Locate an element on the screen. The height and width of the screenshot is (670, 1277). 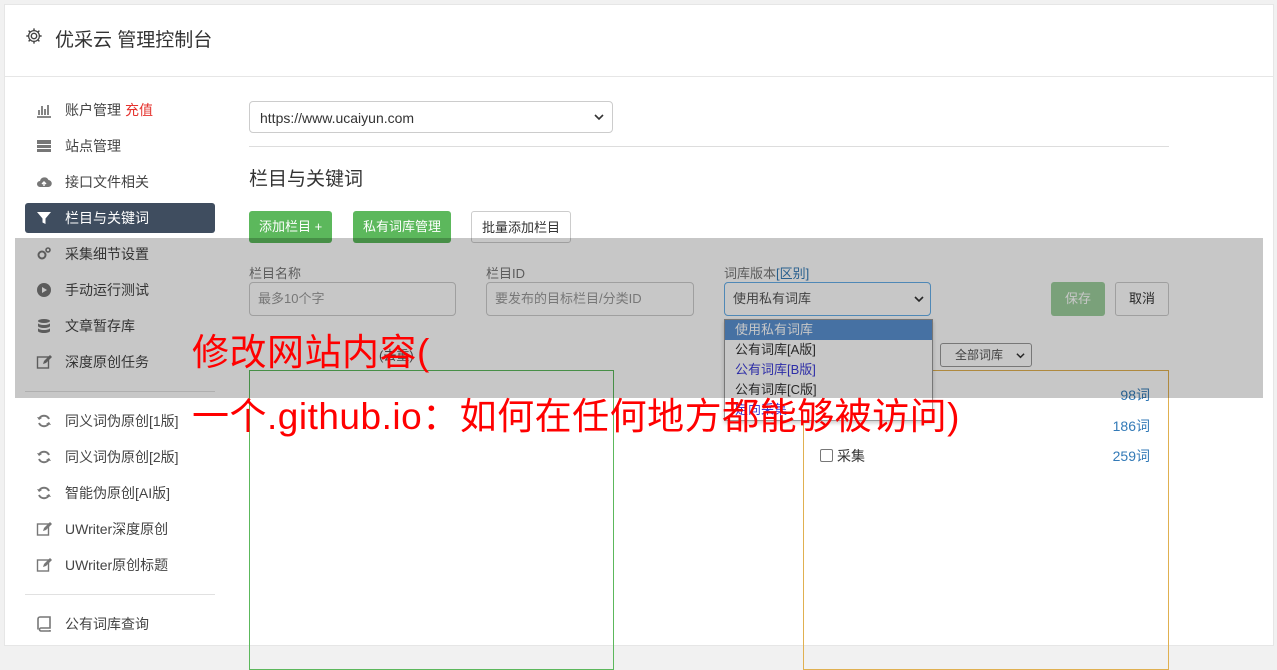
sidebar-item-account: 账户管理 充值 is located at coordinates (120, 110).